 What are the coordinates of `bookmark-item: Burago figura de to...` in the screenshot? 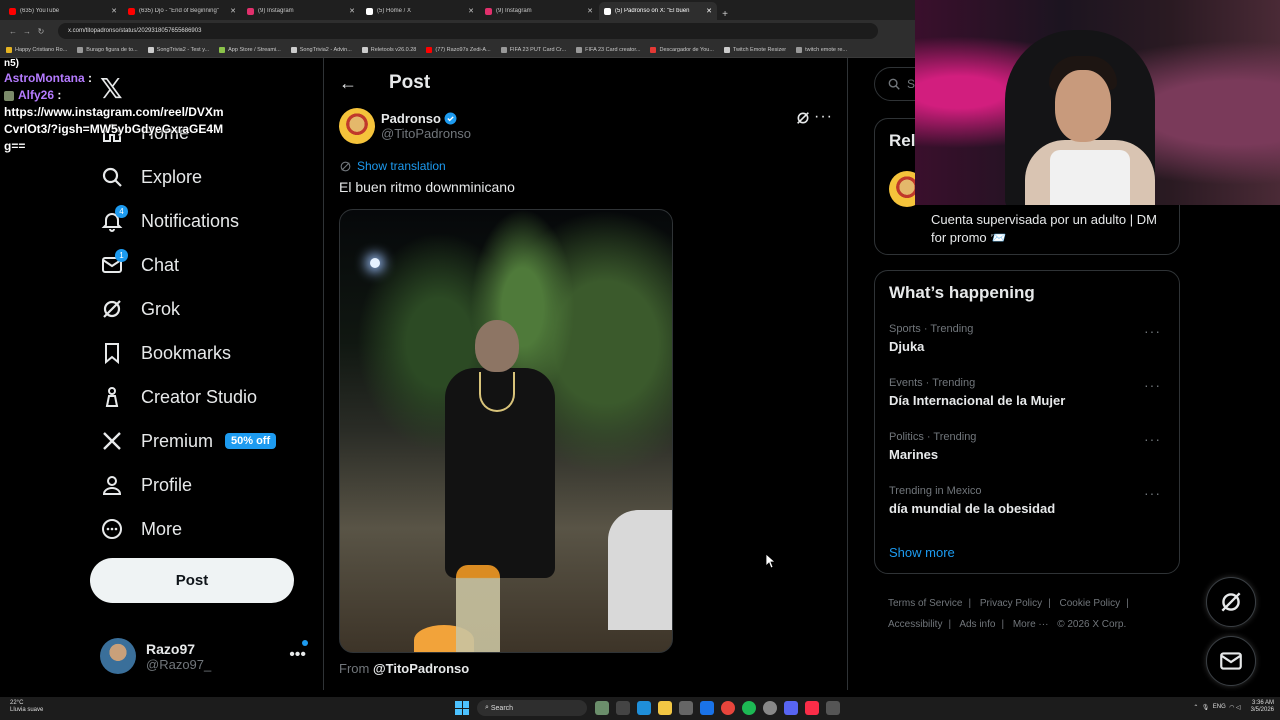 It's located at (107, 49).